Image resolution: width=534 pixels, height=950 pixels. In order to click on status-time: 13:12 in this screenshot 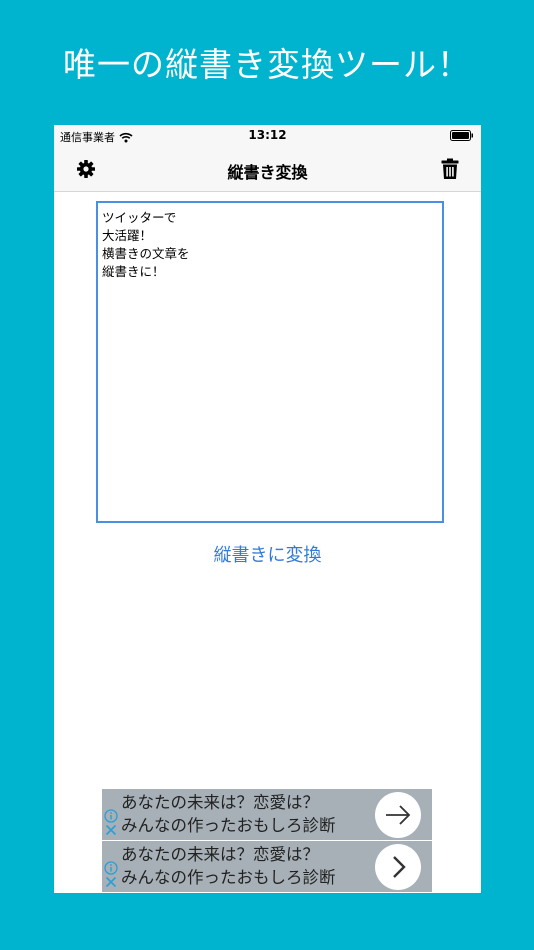, I will do `click(267, 135)`.